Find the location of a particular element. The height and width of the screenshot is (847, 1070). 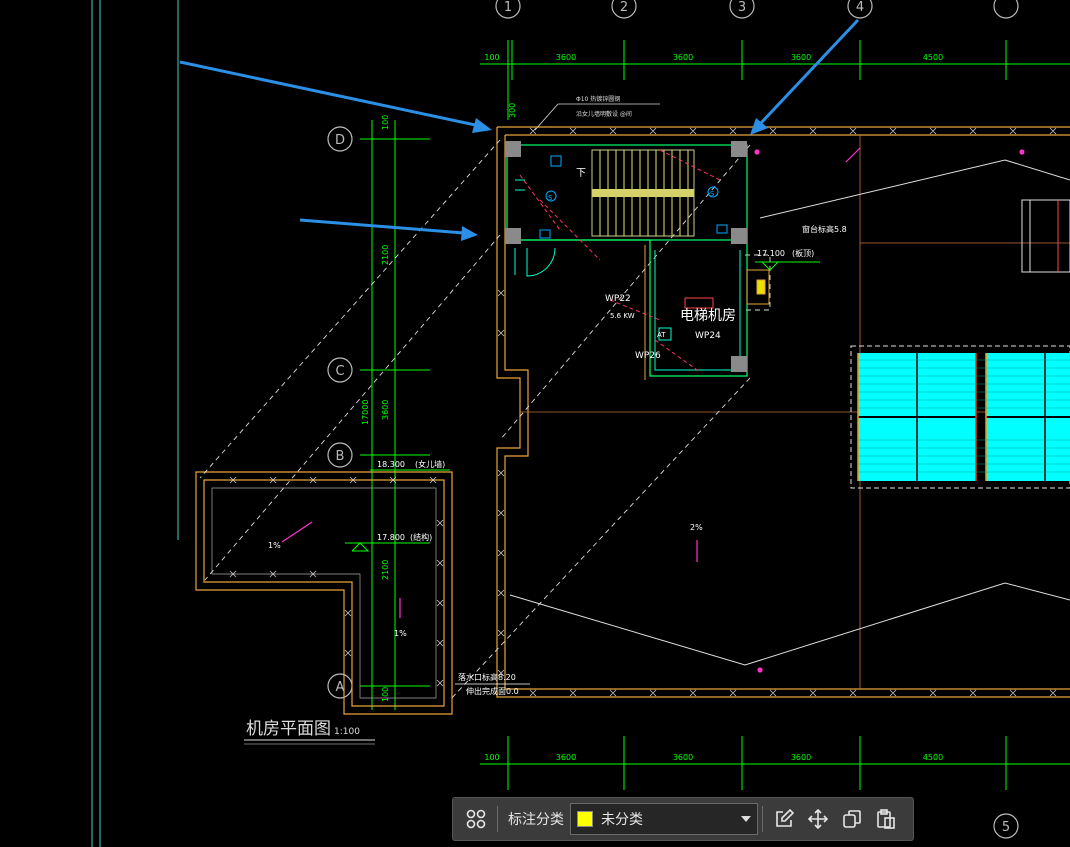

svg-text: 17.800 is located at coordinates (391, 537).